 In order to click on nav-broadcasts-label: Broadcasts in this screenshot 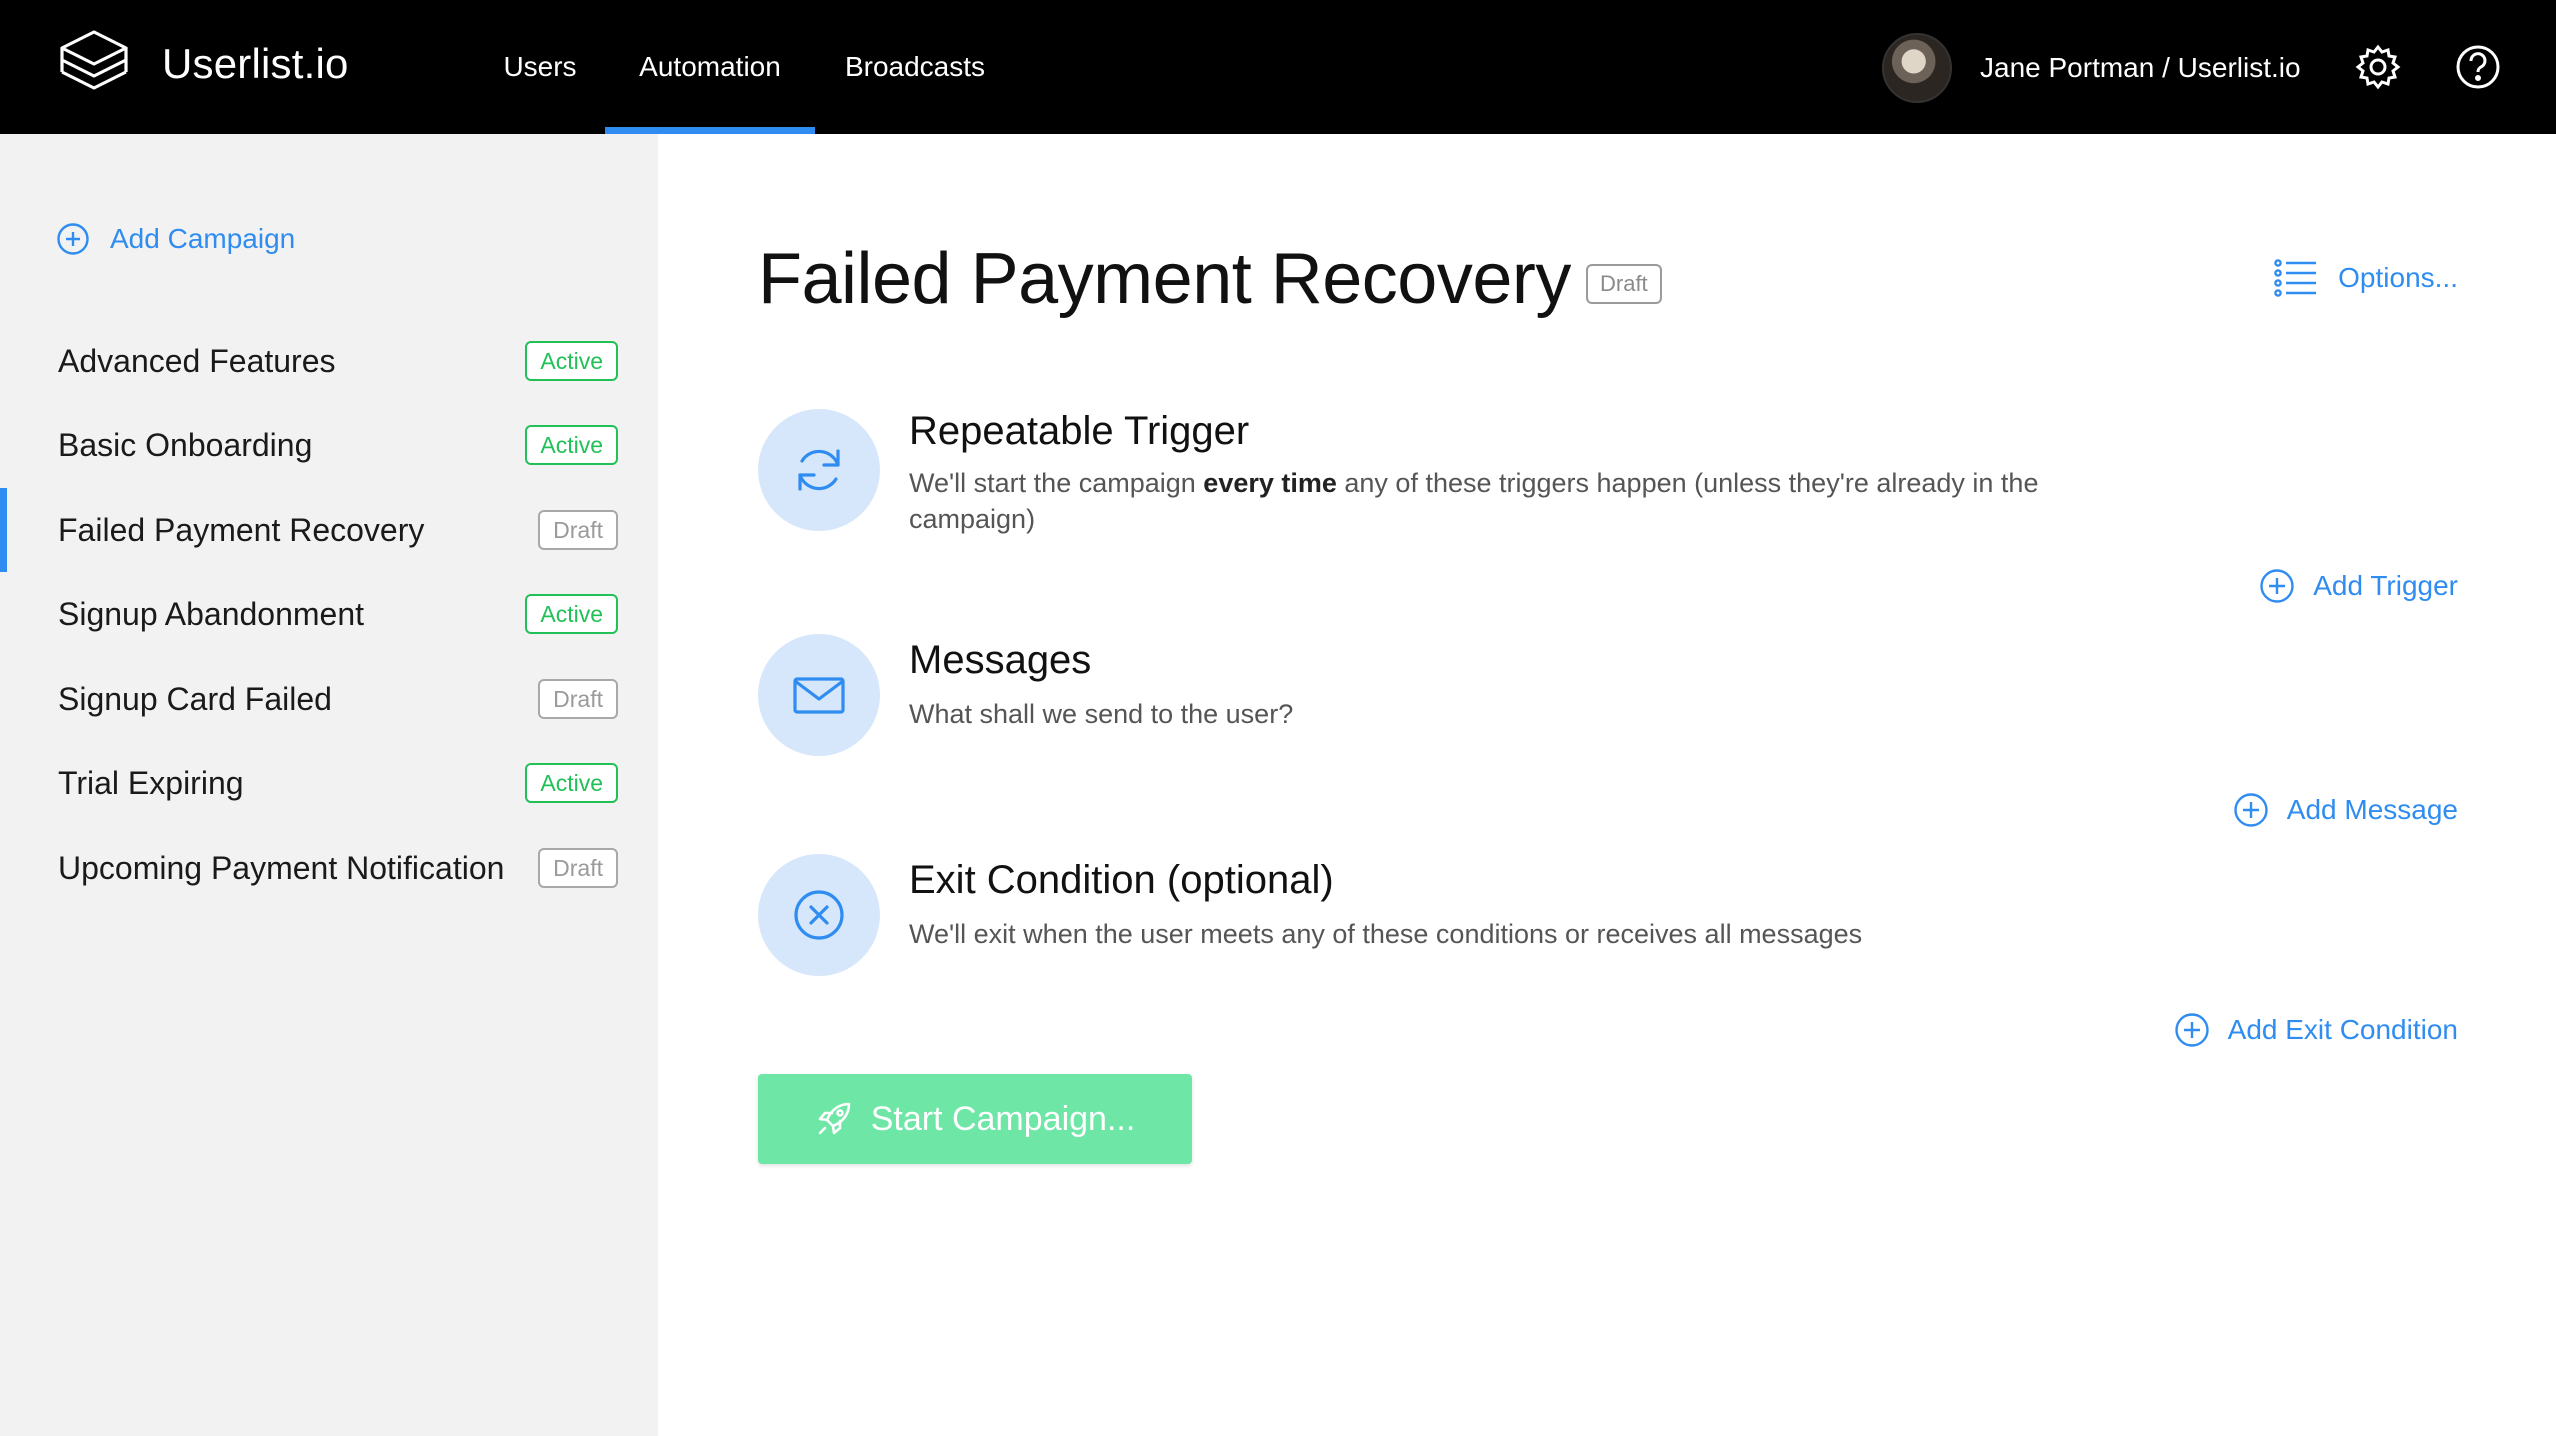, I will do `click(915, 66)`.